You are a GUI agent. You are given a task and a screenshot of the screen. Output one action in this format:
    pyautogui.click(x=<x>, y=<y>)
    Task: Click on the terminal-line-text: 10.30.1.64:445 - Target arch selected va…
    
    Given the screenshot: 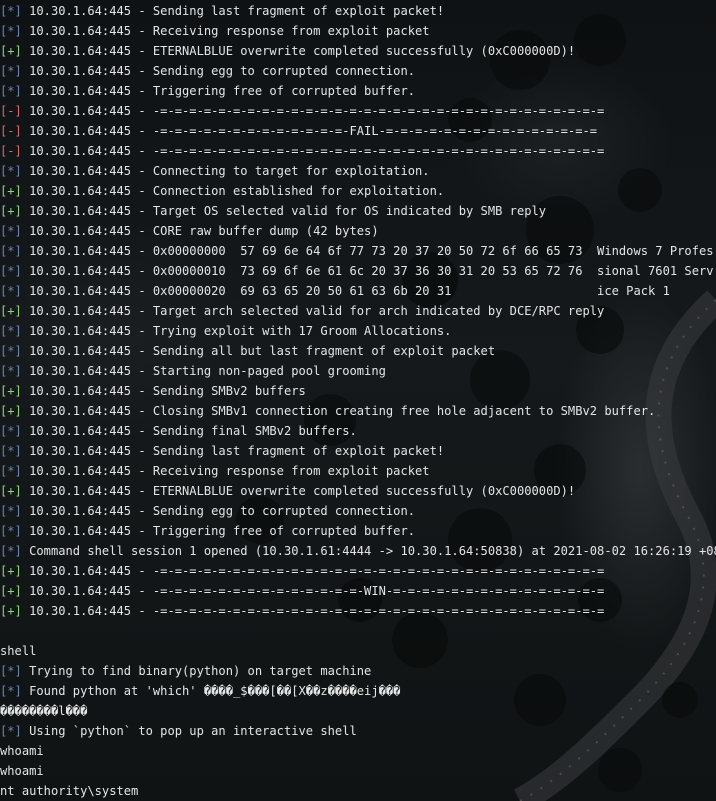 What is the action you would take?
    pyautogui.click(x=313, y=311)
    